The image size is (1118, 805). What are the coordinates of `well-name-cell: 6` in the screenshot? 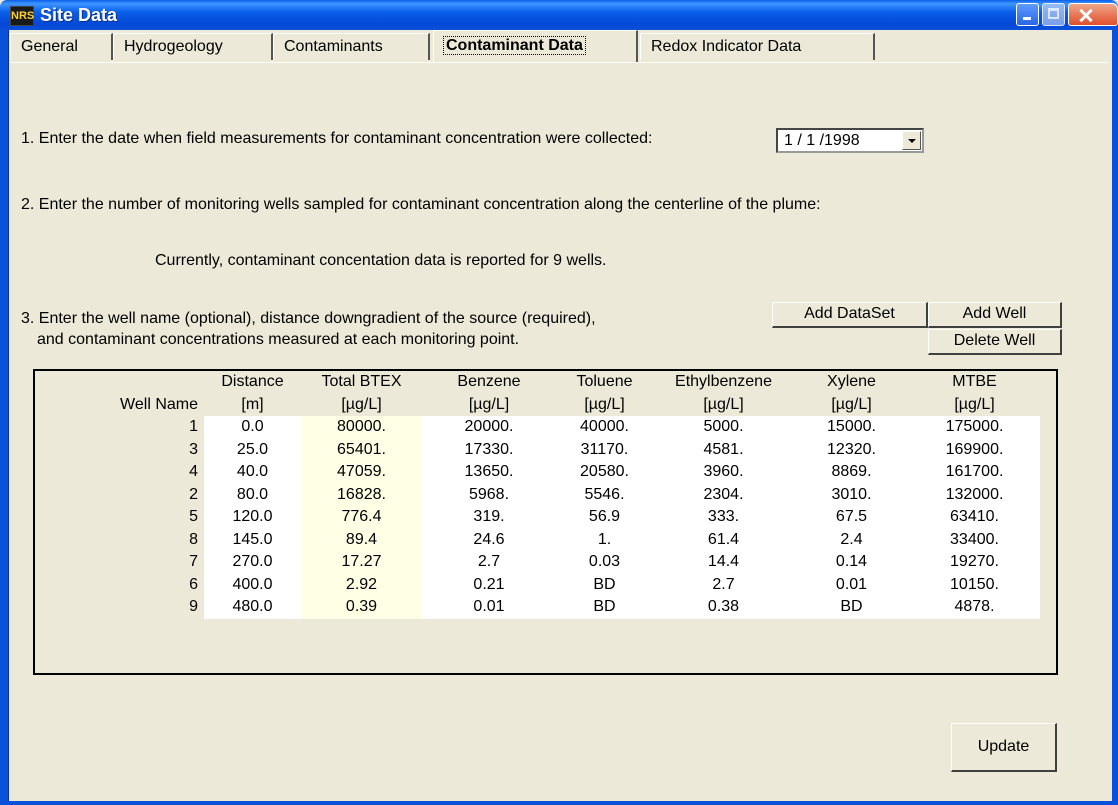 It's located at (119, 584).